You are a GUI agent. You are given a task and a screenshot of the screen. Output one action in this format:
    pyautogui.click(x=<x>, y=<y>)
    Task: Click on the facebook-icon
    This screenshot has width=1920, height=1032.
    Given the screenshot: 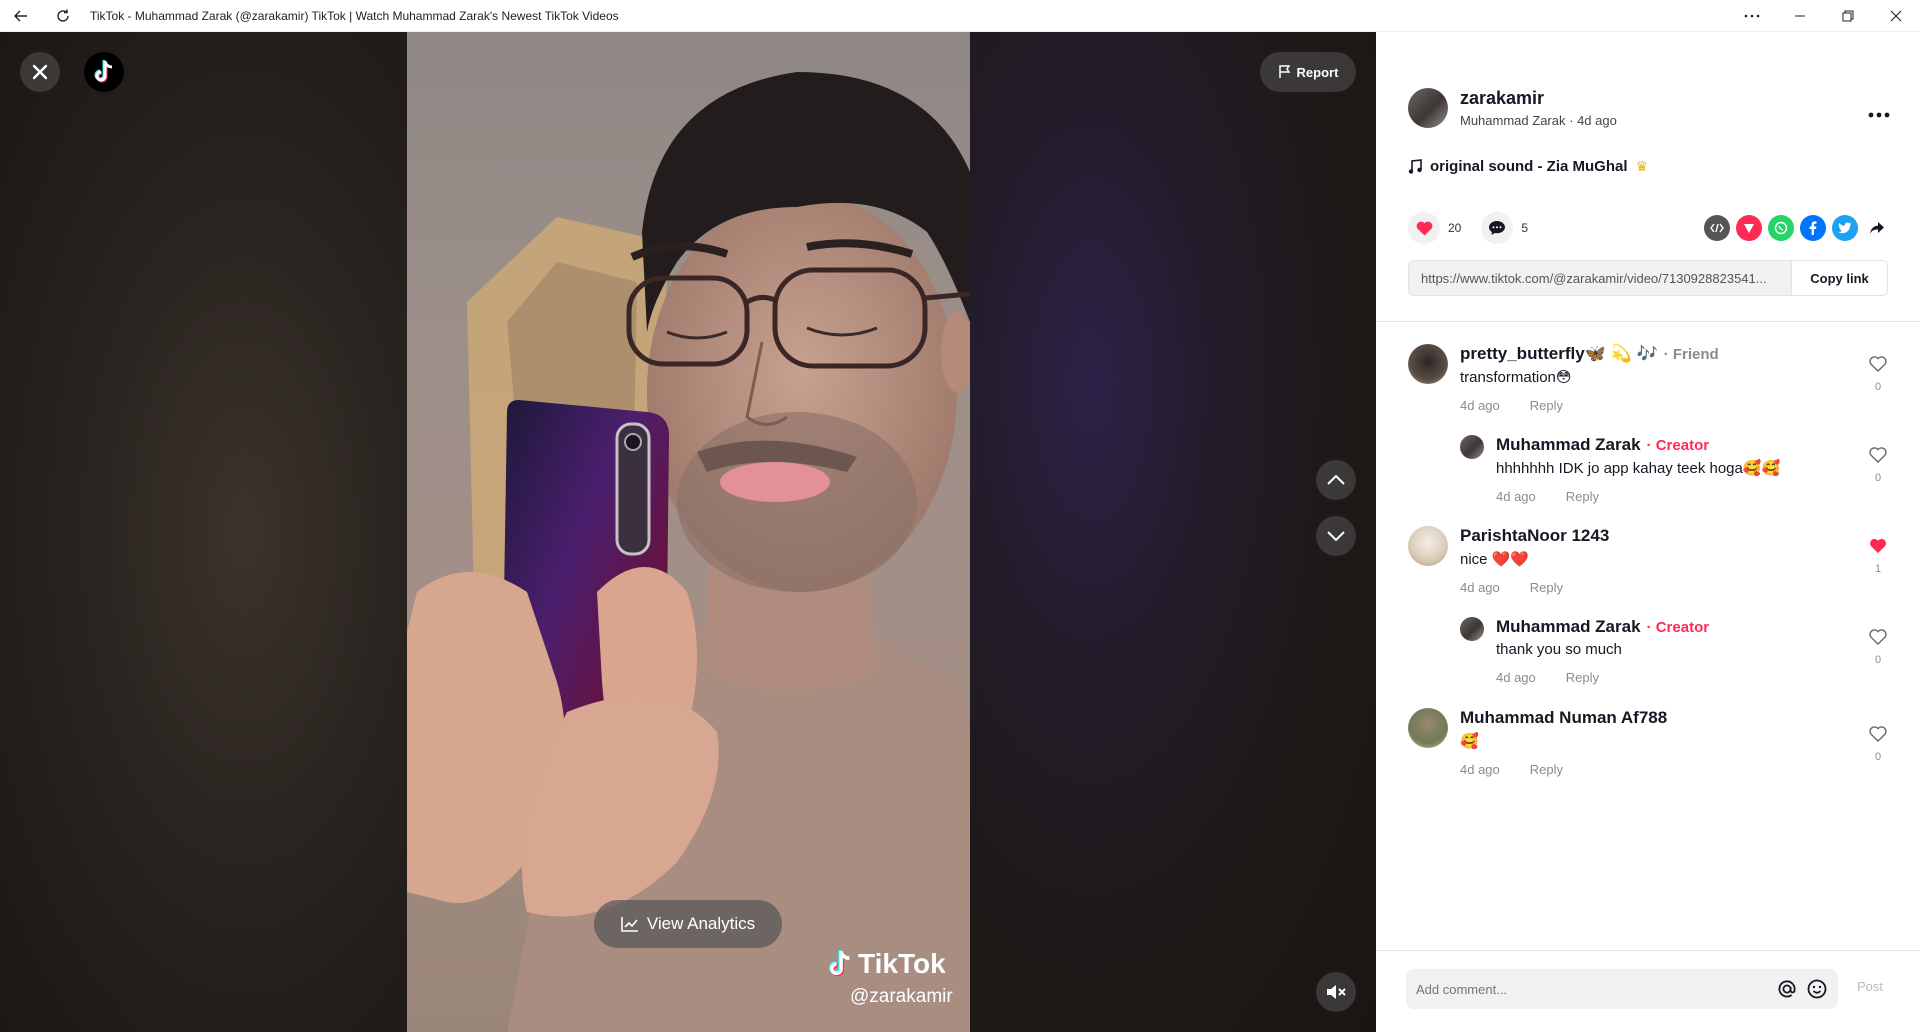 What is the action you would take?
    pyautogui.click(x=1813, y=228)
    